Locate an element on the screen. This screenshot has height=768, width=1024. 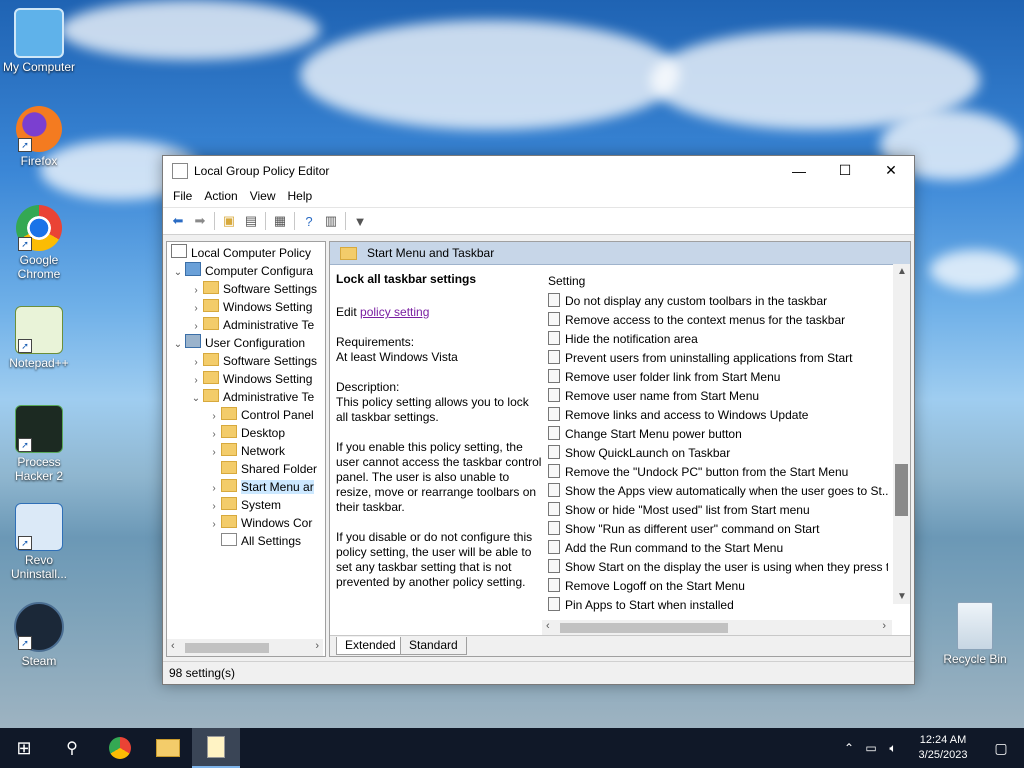
search-icon: ⚲ is located at coordinates (72, 748).